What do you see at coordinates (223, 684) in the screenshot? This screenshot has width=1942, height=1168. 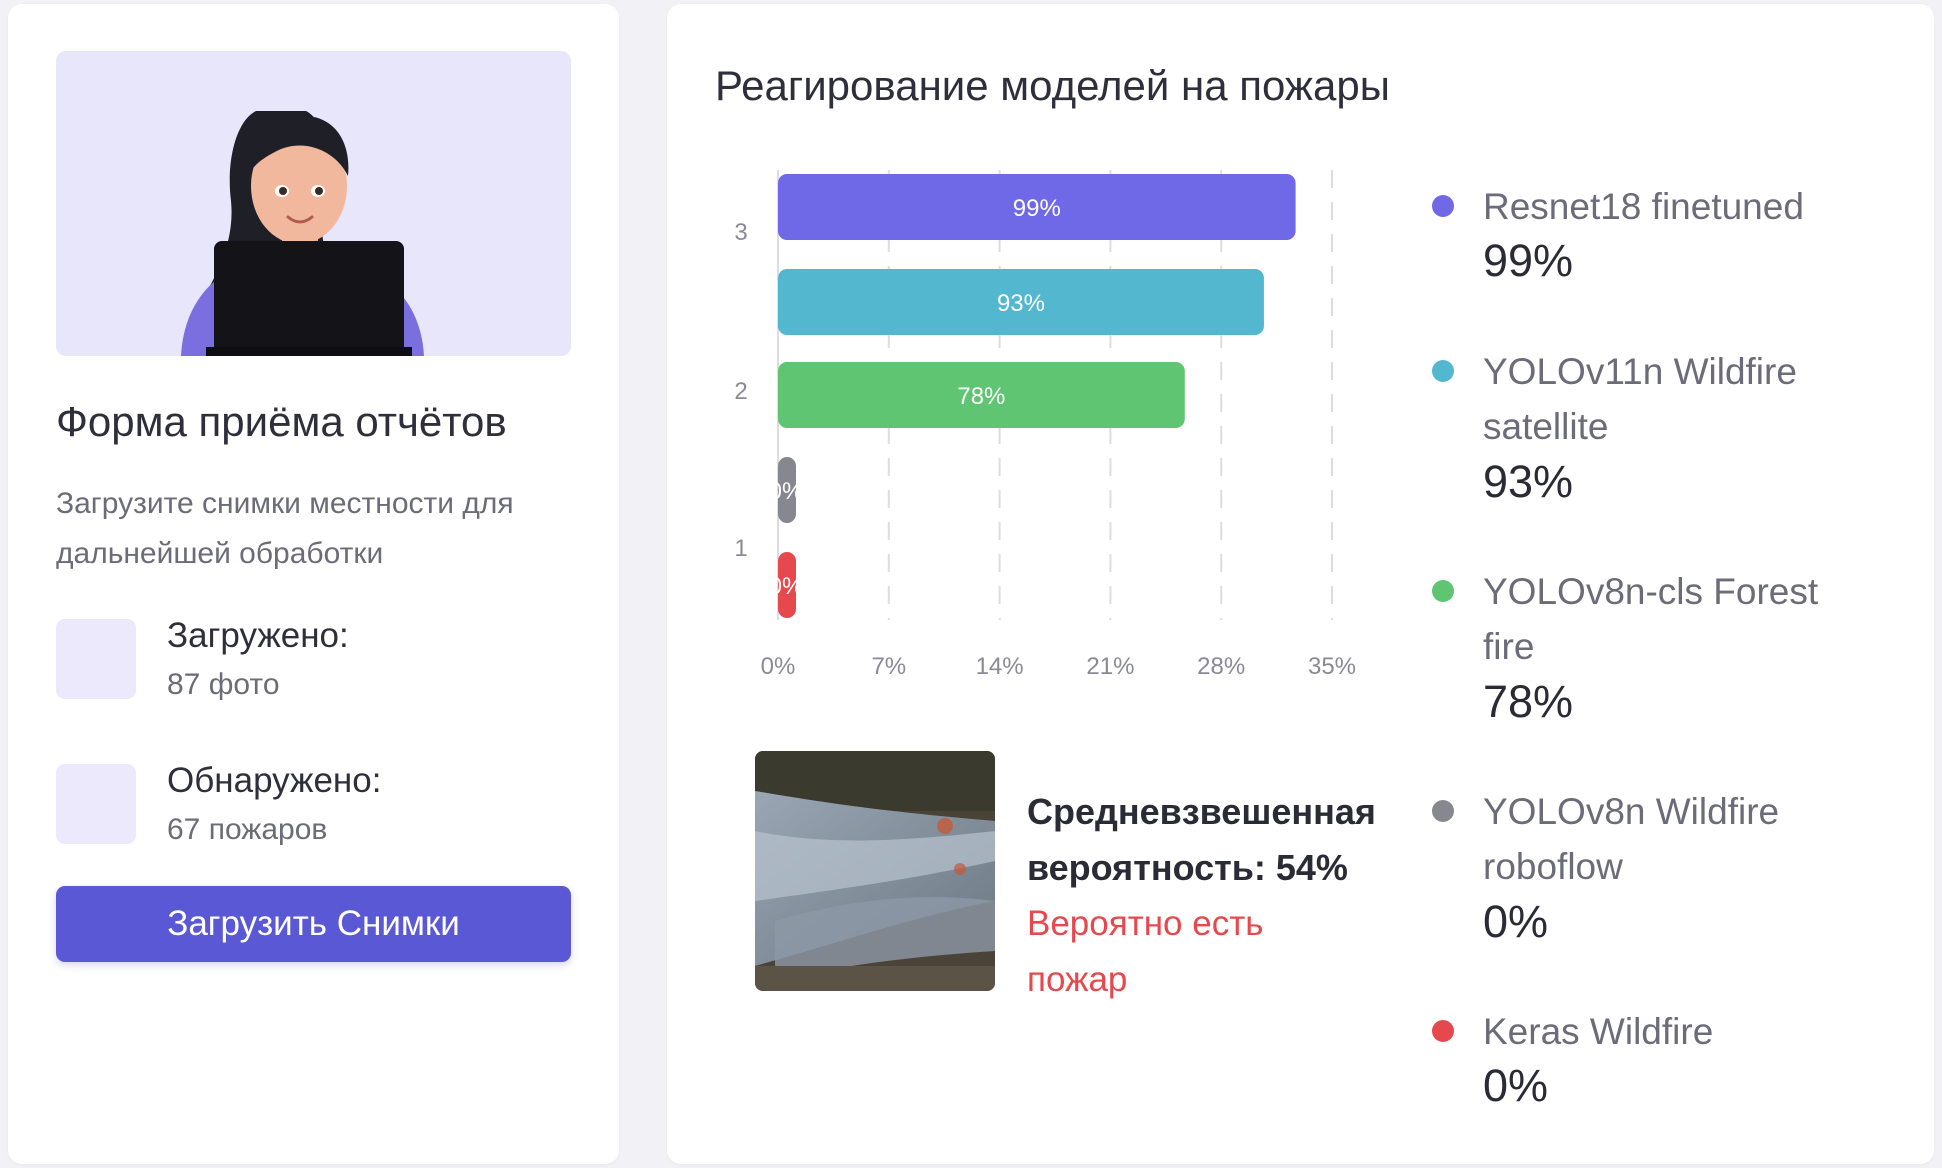 I see `uploaded-value: 87 фото` at bounding box center [223, 684].